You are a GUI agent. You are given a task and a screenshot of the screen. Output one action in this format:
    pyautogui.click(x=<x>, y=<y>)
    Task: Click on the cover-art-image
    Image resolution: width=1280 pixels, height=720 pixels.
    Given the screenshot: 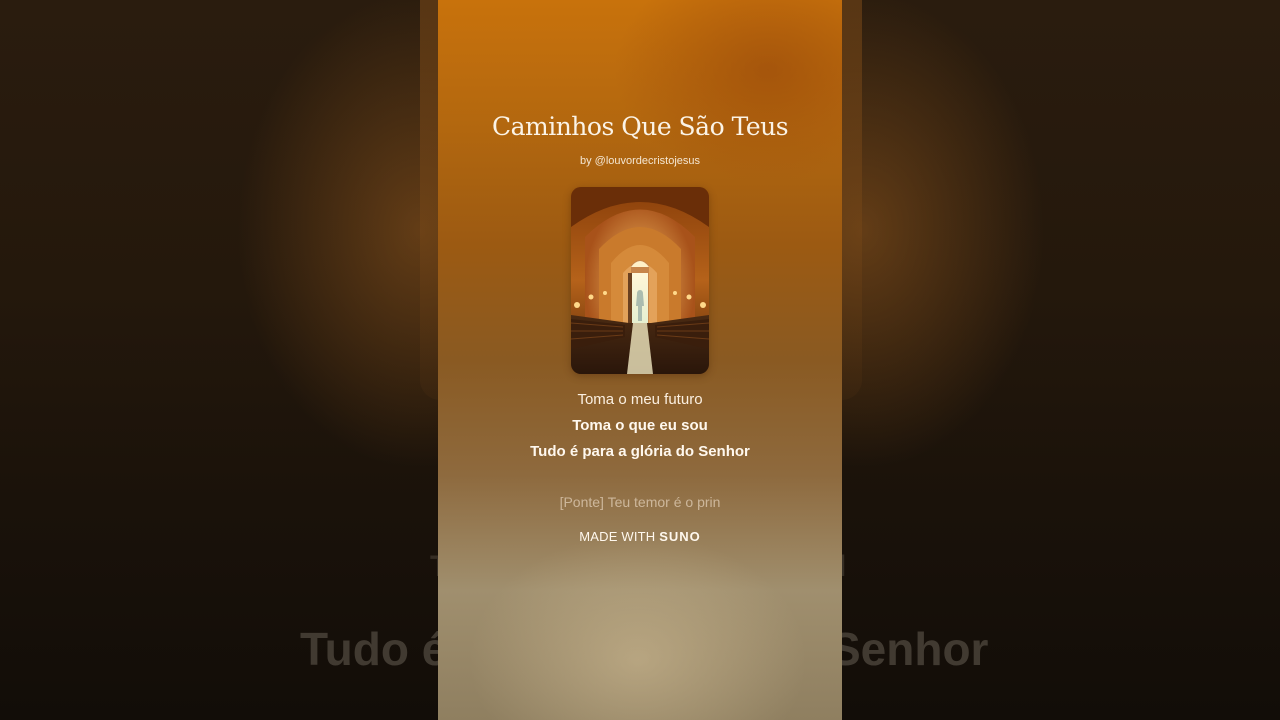 What is the action you would take?
    pyautogui.click(x=640, y=280)
    